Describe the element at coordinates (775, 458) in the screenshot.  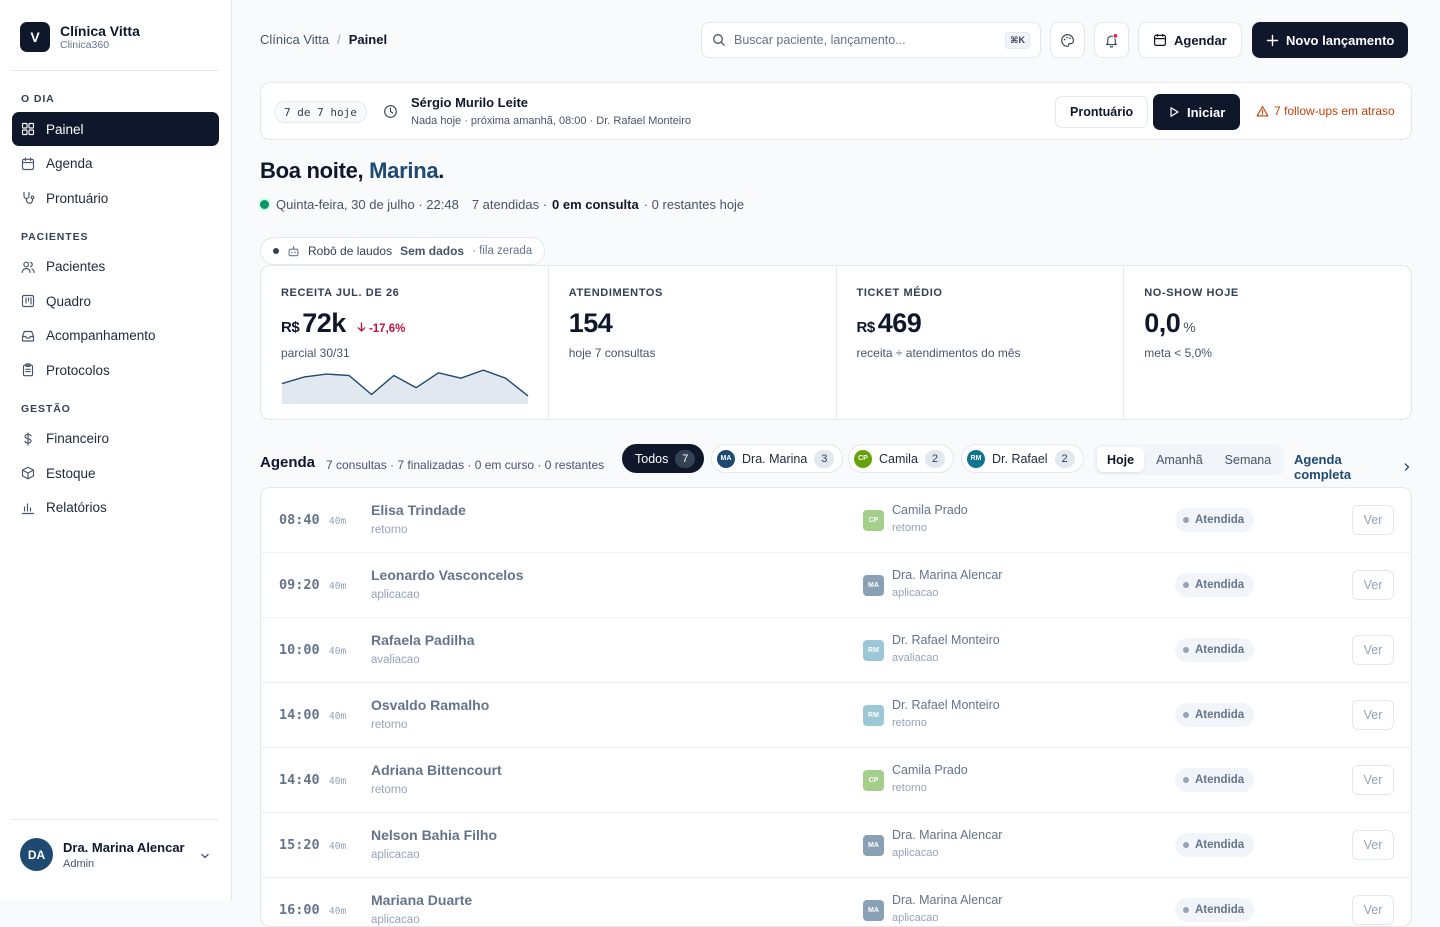
I see `filter-chip-label: Dra. Marina` at that location.